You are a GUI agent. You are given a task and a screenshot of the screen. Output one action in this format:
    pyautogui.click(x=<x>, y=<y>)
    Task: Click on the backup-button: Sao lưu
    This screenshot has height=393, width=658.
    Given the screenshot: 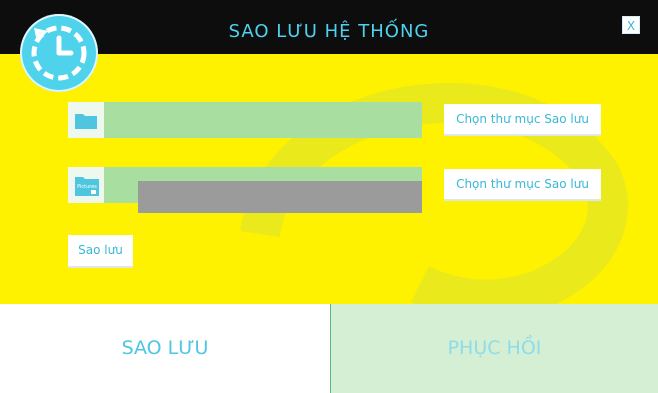 What is the action you would take?
    pyautogui.click(x=100, y=251)
    